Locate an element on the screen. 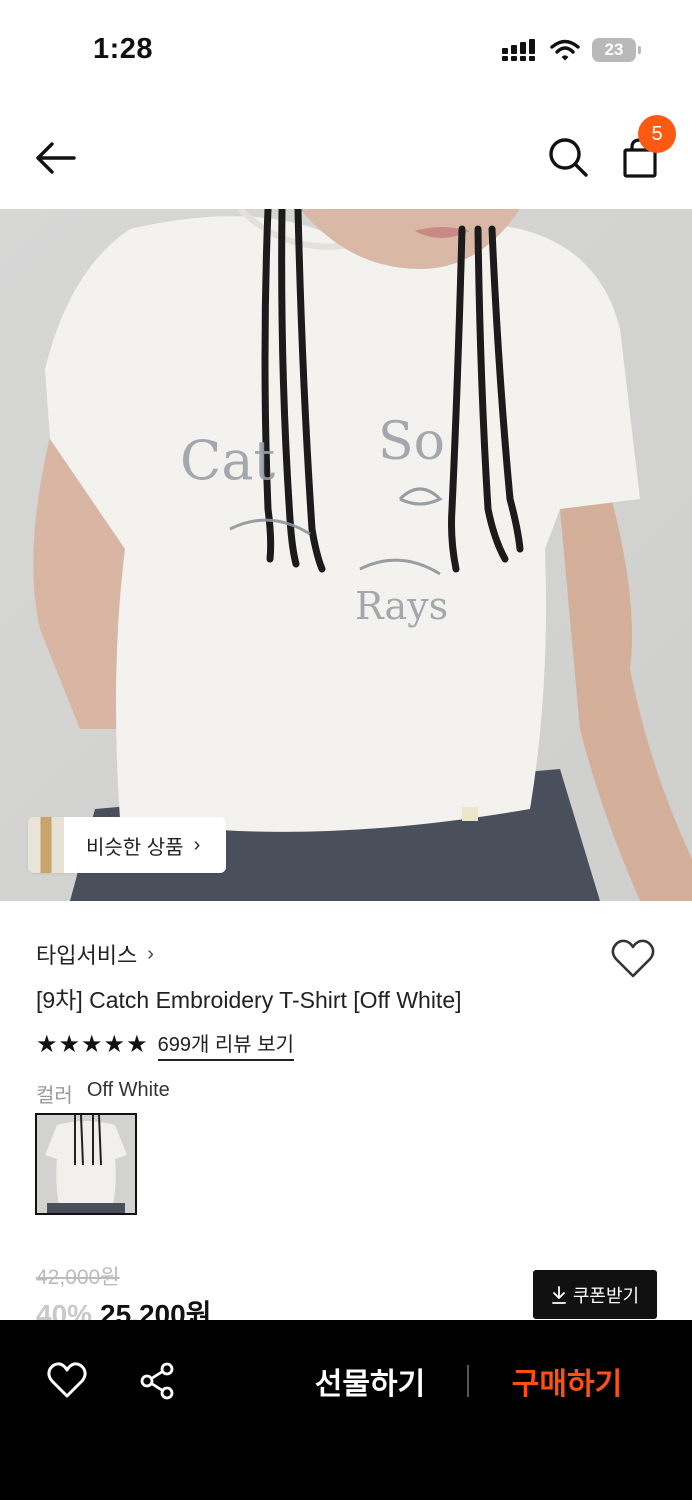 The width and height of the screenshot is (692, 1500). battery-icon: 23 is located at coordinates (616, 50).